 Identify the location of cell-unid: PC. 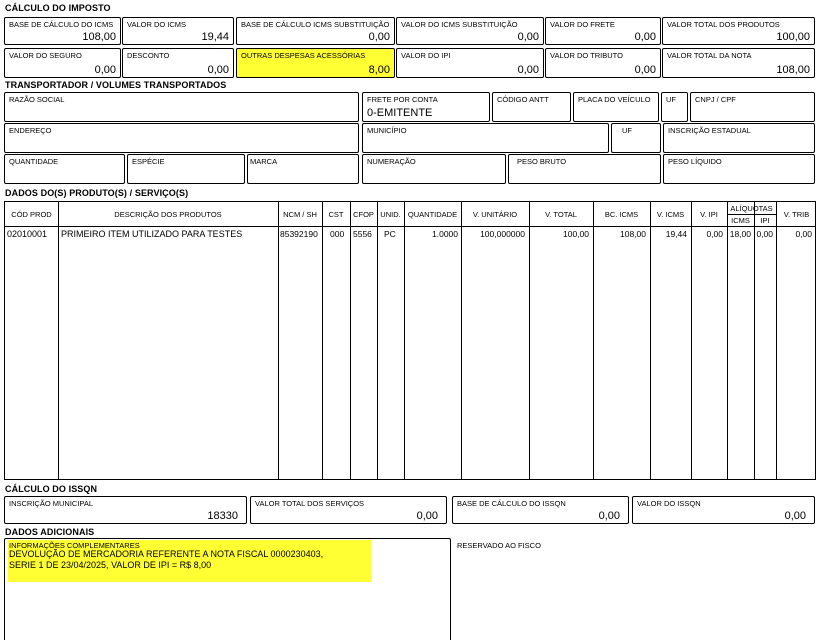
(390, 234).